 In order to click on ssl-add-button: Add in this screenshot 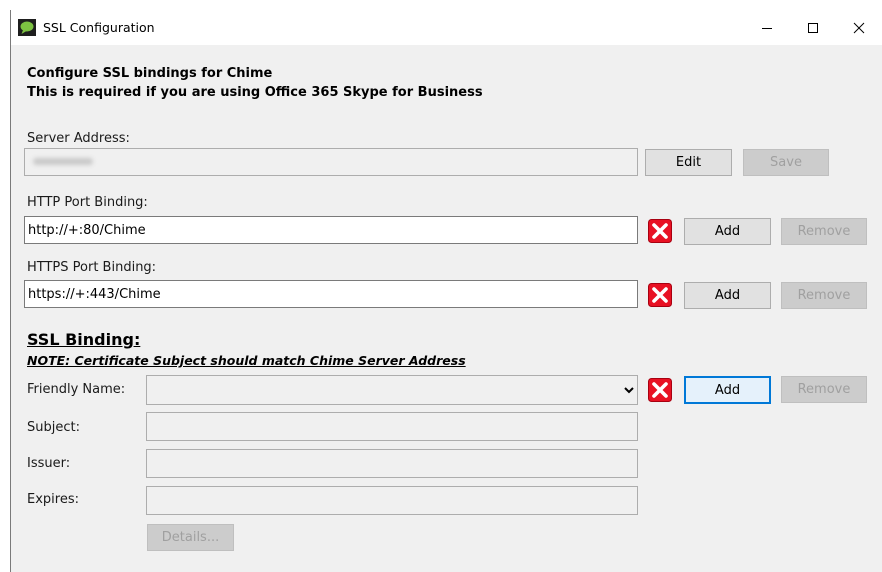, I will do `click(727, 390)`.